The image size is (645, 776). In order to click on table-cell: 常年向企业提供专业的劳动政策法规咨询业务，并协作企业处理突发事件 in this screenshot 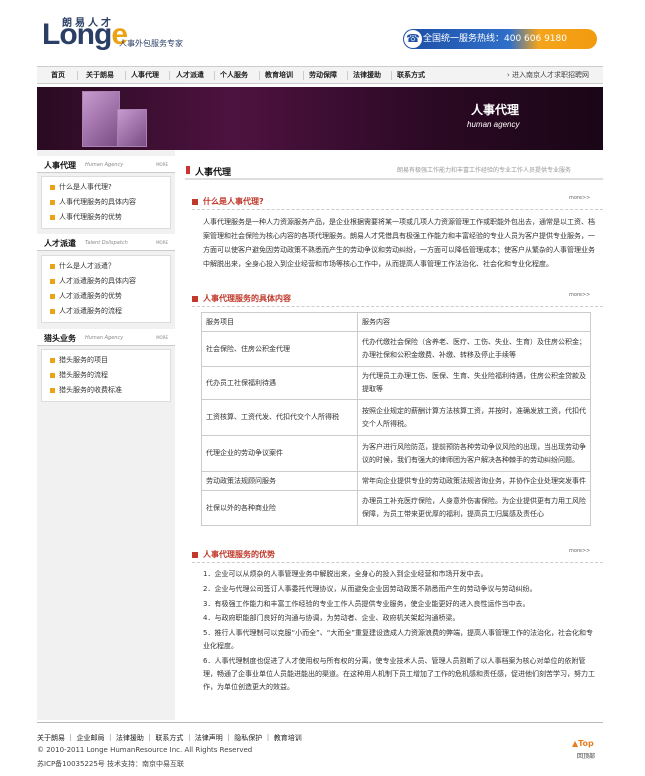, I will do `click(474, 481)`.